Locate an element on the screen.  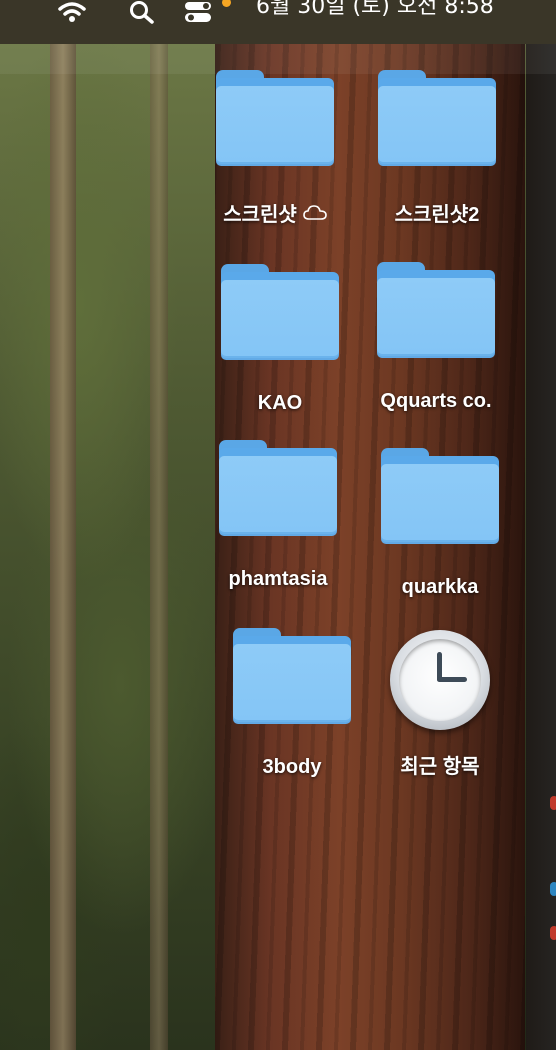
folder-3body: 3body is located at coordinates (292, 703).